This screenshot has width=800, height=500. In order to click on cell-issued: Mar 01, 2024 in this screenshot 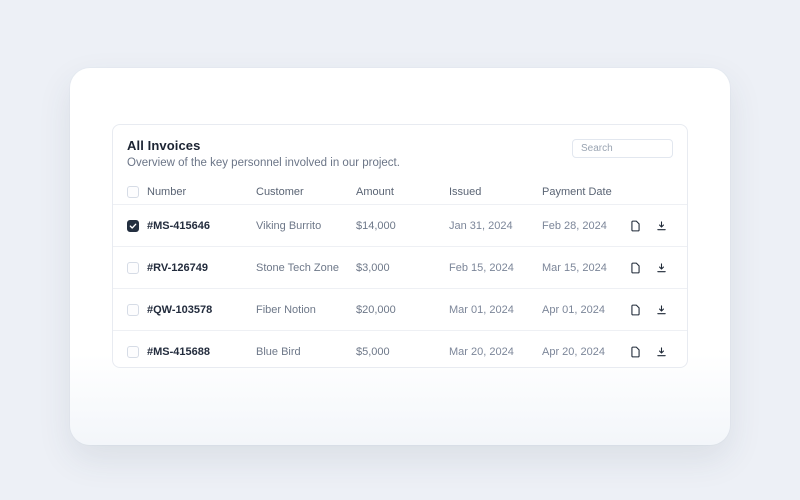, I will do `click(481, 309)`.